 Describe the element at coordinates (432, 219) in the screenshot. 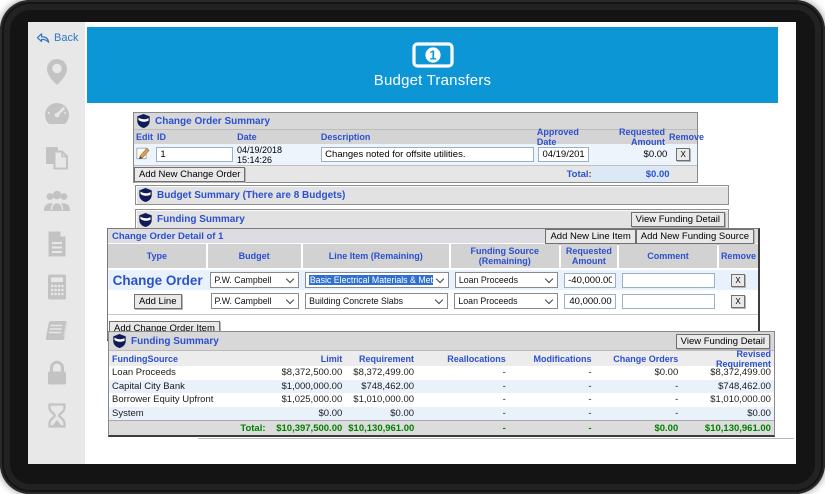

I see `funding-summary-bar: Funding Summary View Funding Detail` at that location.